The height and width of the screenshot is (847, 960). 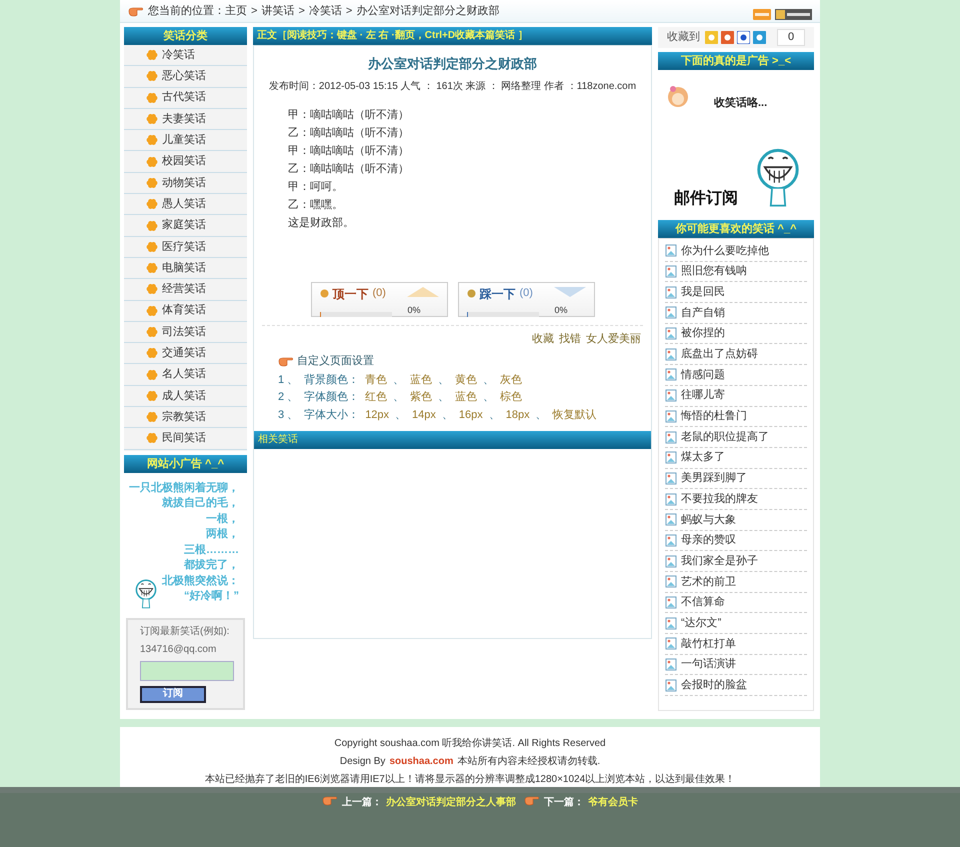 What do you see at coordinates (526, 299) in the screenshot?
I see `downvote-button: 踩一下 (0) 0%` at bounding box center [526, 299].